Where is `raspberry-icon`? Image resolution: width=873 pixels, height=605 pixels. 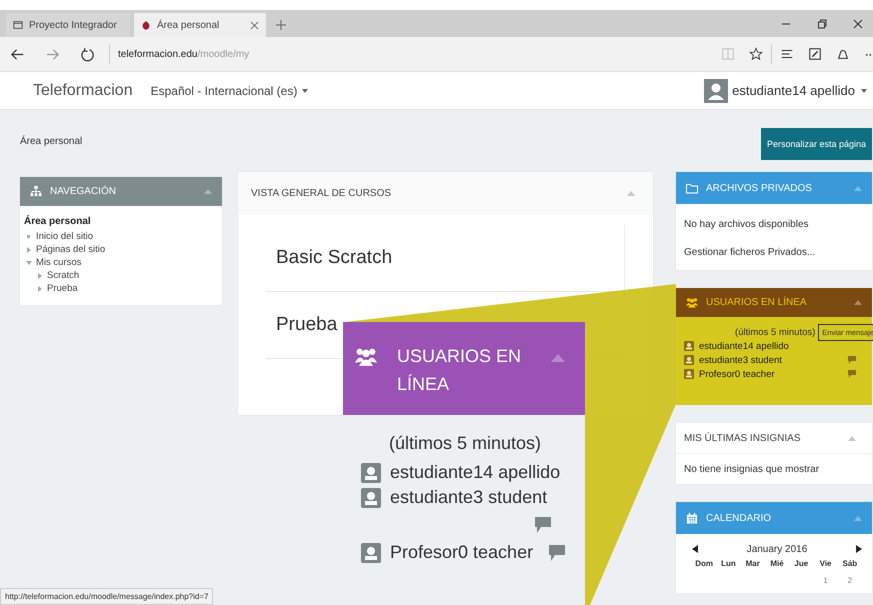 raspberry-icon is located at coordinates (146, 25).